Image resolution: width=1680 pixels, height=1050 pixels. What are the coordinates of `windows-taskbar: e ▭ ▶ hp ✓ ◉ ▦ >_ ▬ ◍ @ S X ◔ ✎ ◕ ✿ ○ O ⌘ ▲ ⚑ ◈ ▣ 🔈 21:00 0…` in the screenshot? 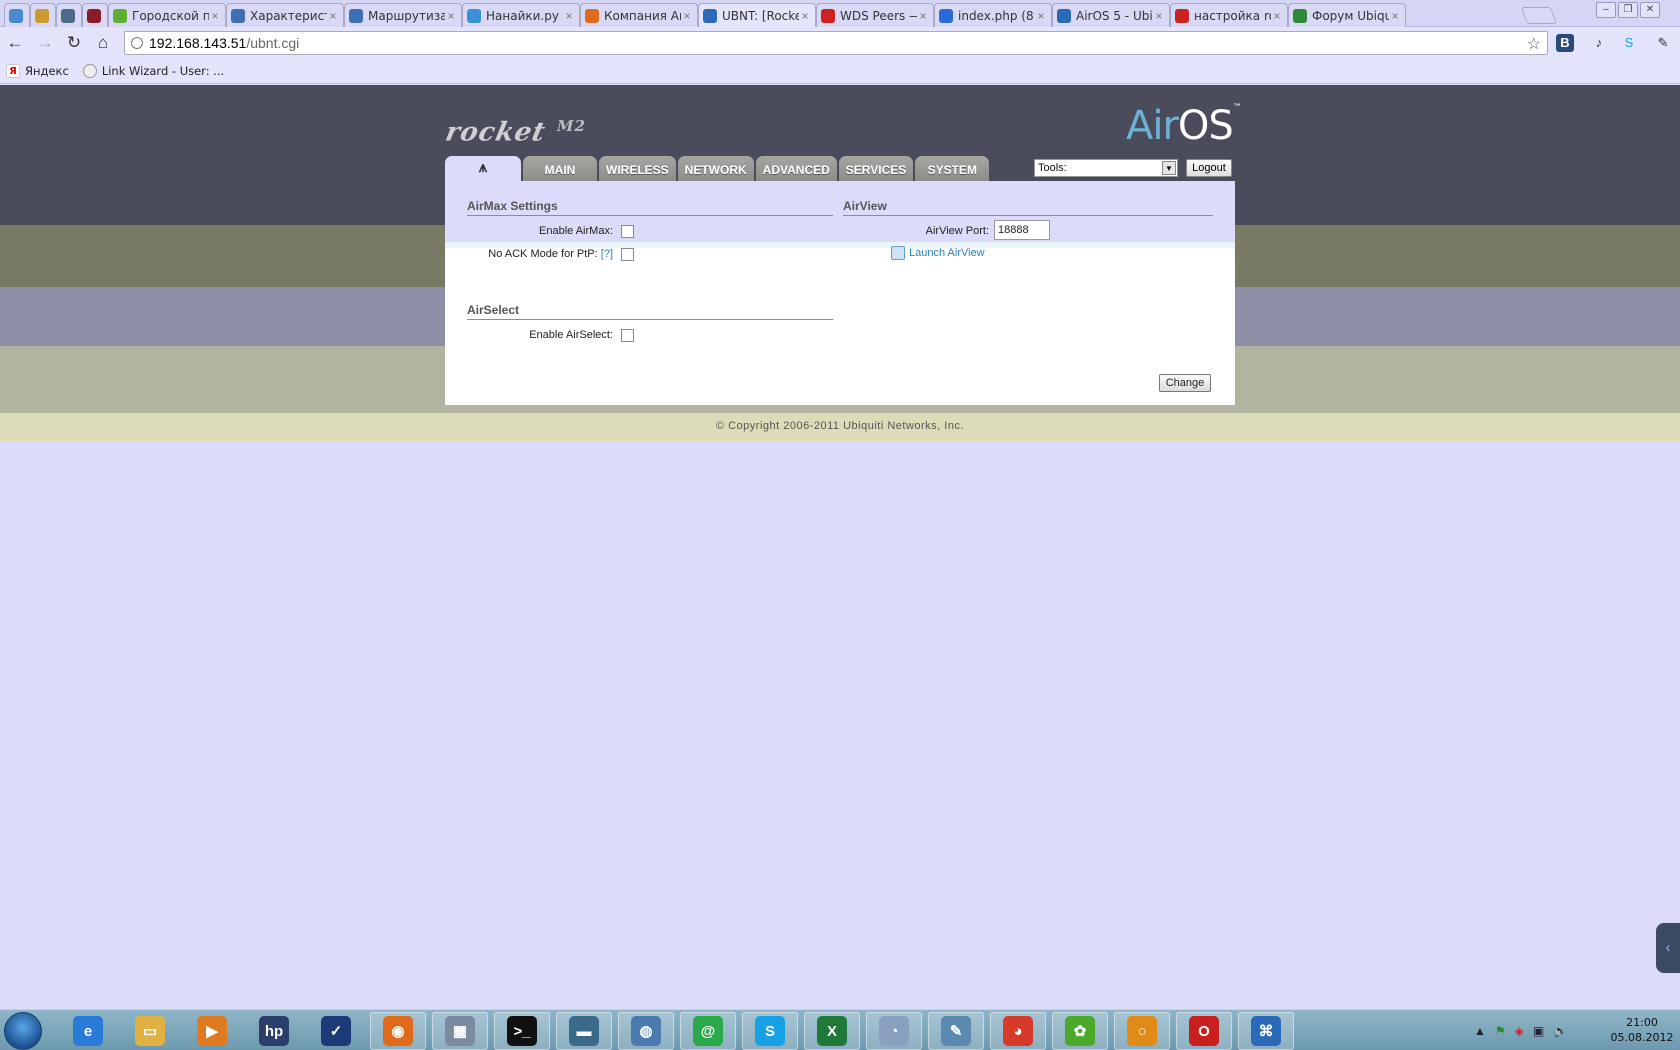 It's located at (840, 1029).